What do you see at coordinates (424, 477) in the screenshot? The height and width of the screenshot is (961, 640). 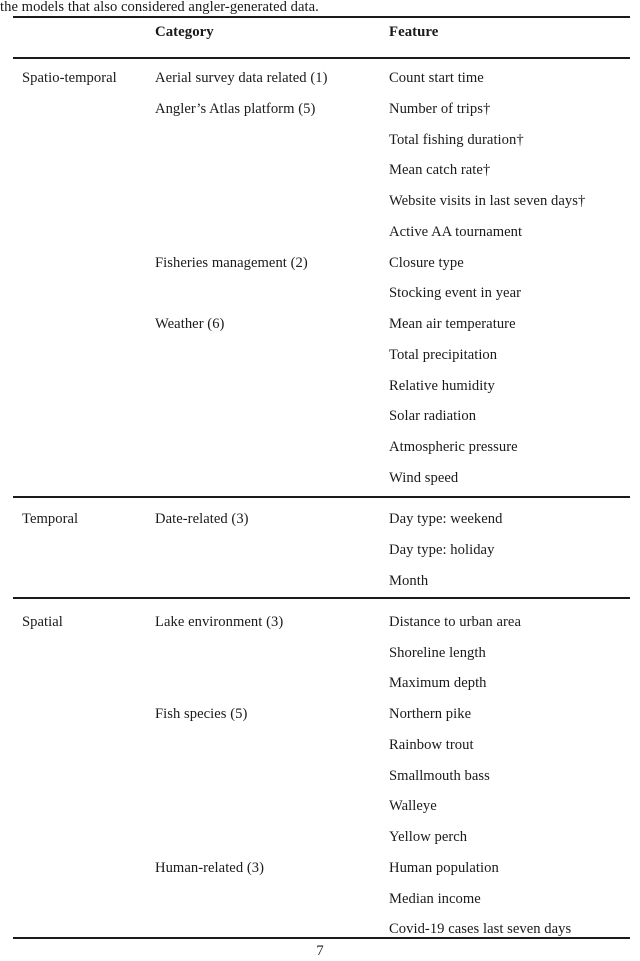 I see `feature-label: Wind speed` at bounding box center [424, 477].